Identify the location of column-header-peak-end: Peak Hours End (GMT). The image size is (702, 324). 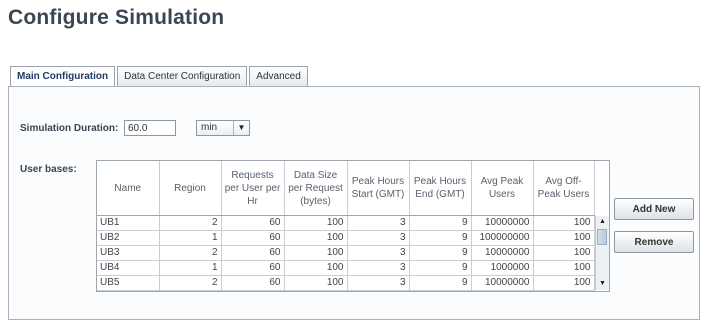
(440, 188).